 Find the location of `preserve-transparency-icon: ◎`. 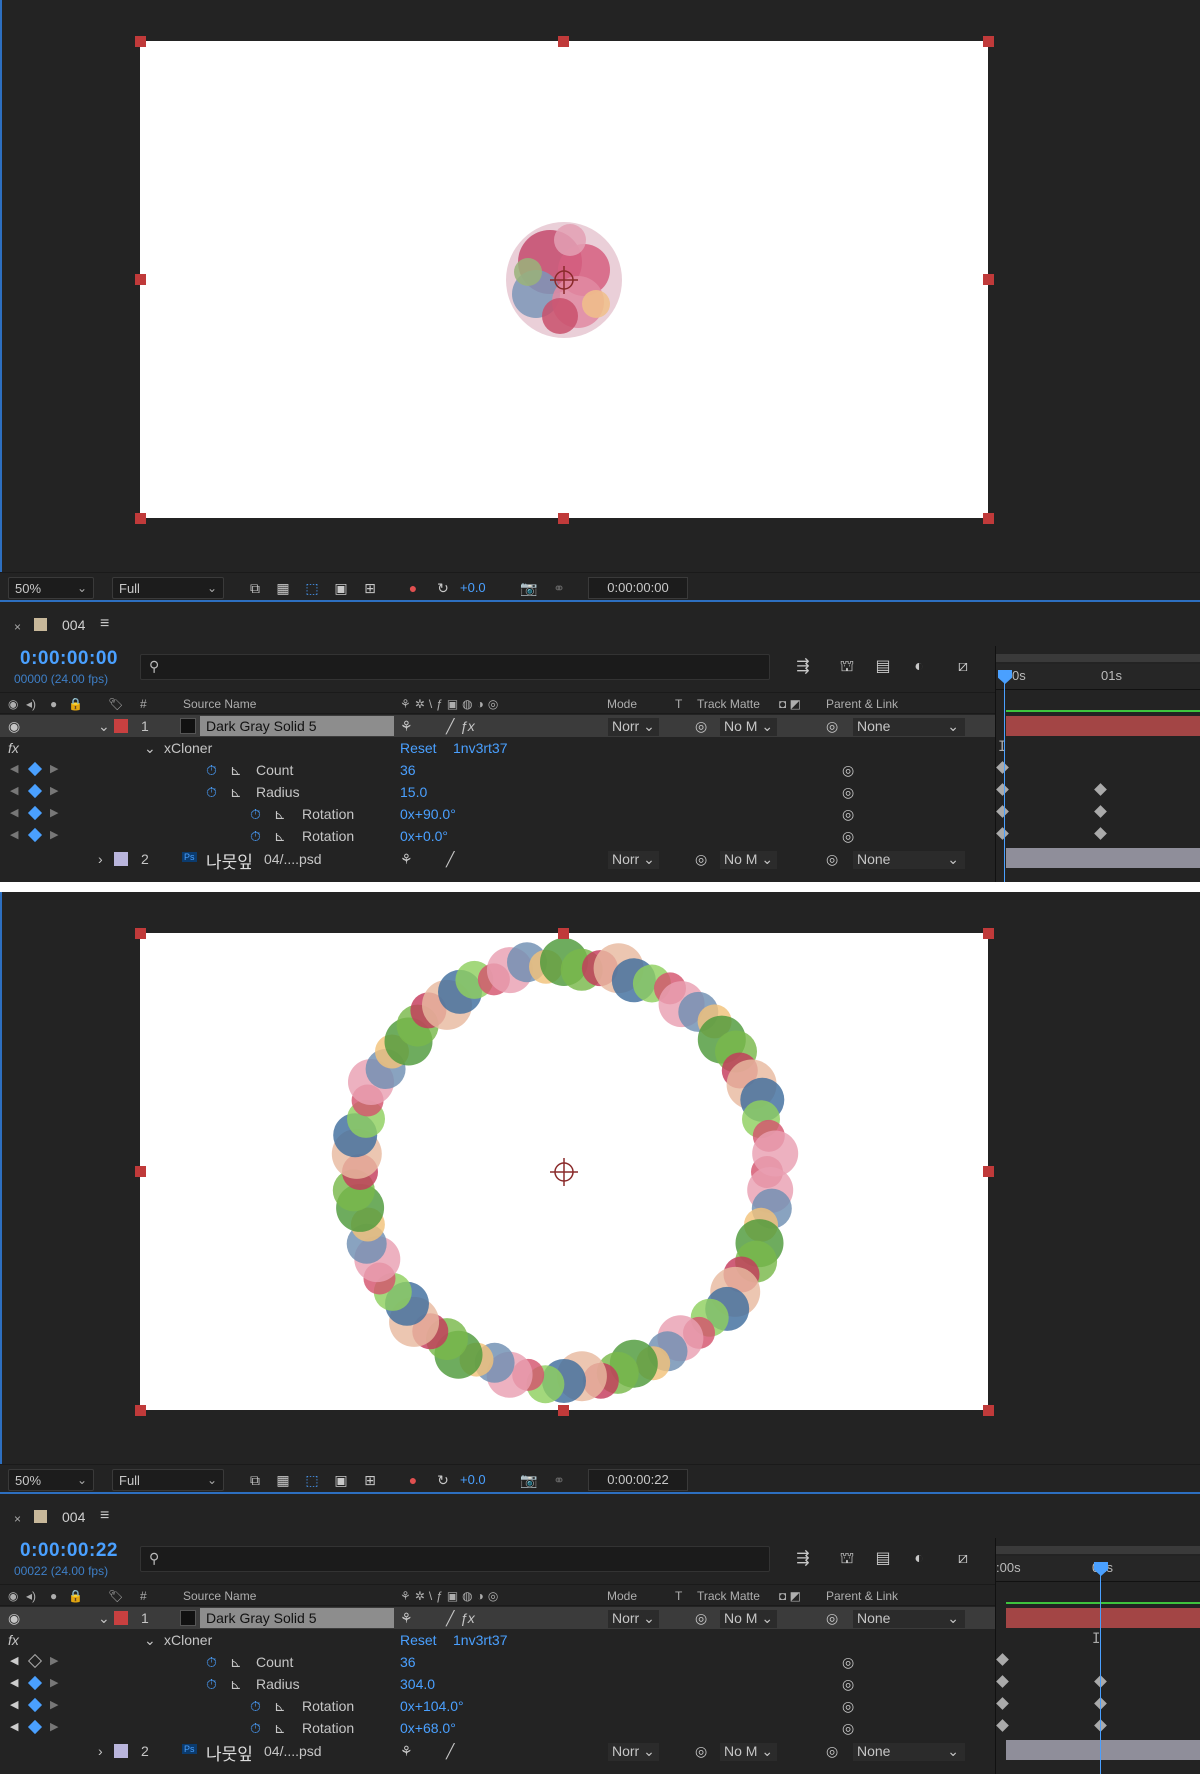

preserve-transparency-icon: ◎ is located at coordinates (701, 1618).